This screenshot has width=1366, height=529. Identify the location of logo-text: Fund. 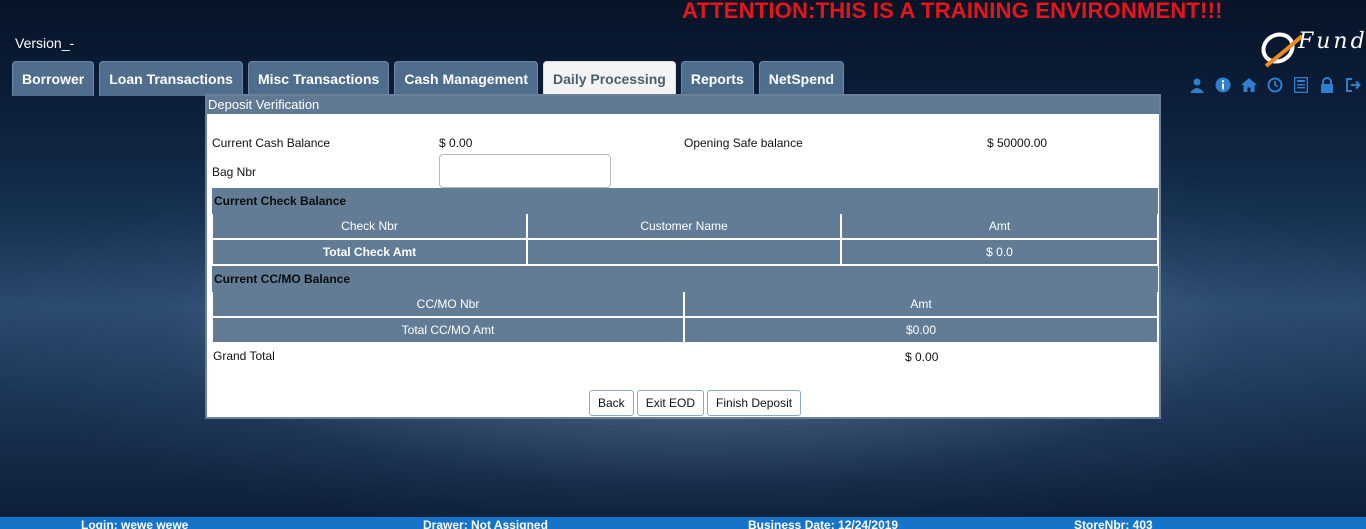
(1332, 41).